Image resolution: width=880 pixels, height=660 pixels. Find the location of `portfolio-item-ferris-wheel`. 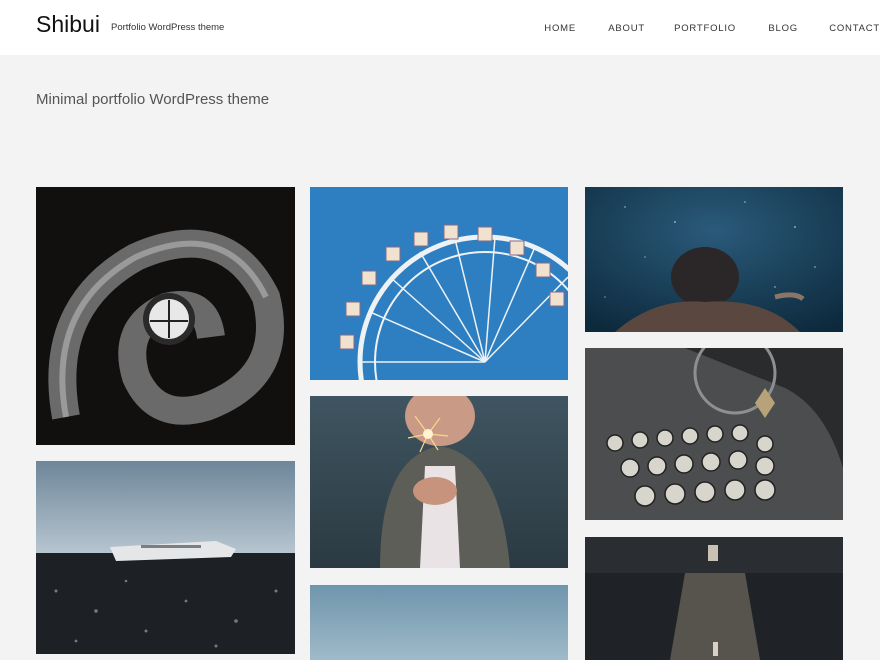

portfolio-item-ferris-wheel is located at coordinates (439, 283).